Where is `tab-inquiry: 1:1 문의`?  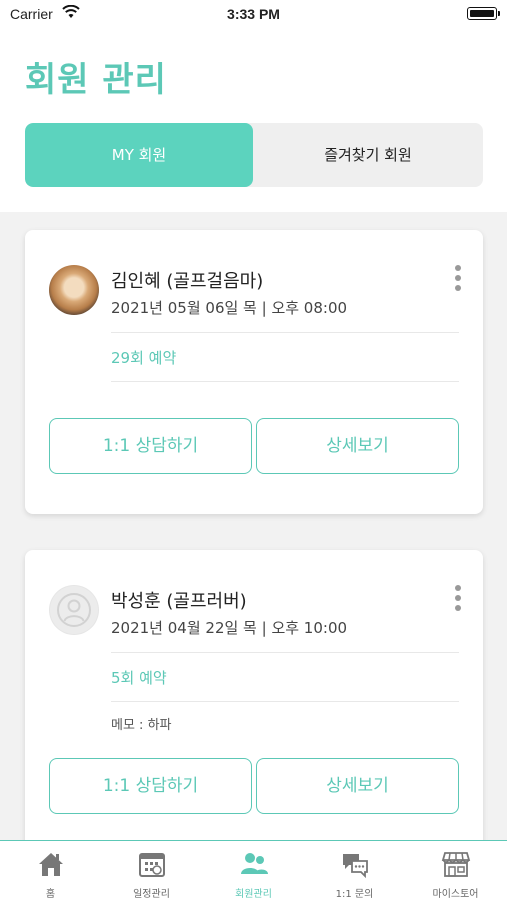
tab-inquiry: 1:1 문의 is located at coordinates (354, 871).